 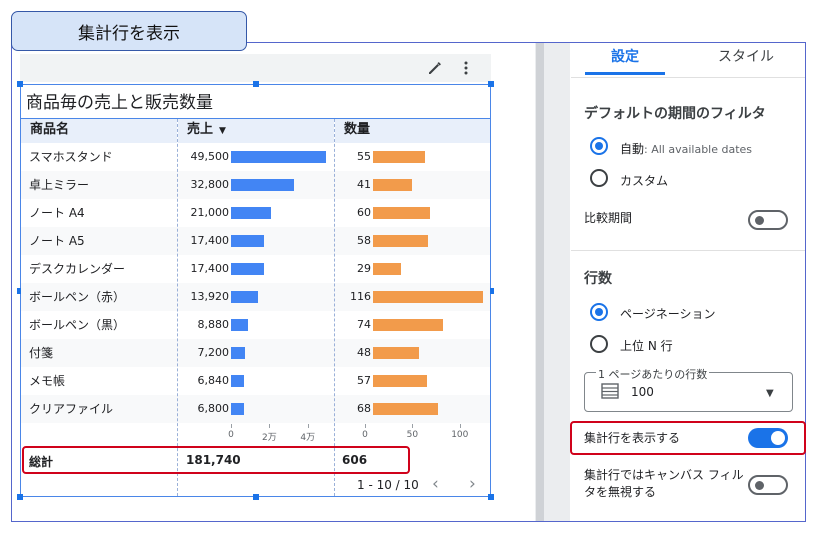 What do you see at coordinates (364, 240) in the screenshot?
I see `row-qty-value: 58` at bounding box center [364, 240].